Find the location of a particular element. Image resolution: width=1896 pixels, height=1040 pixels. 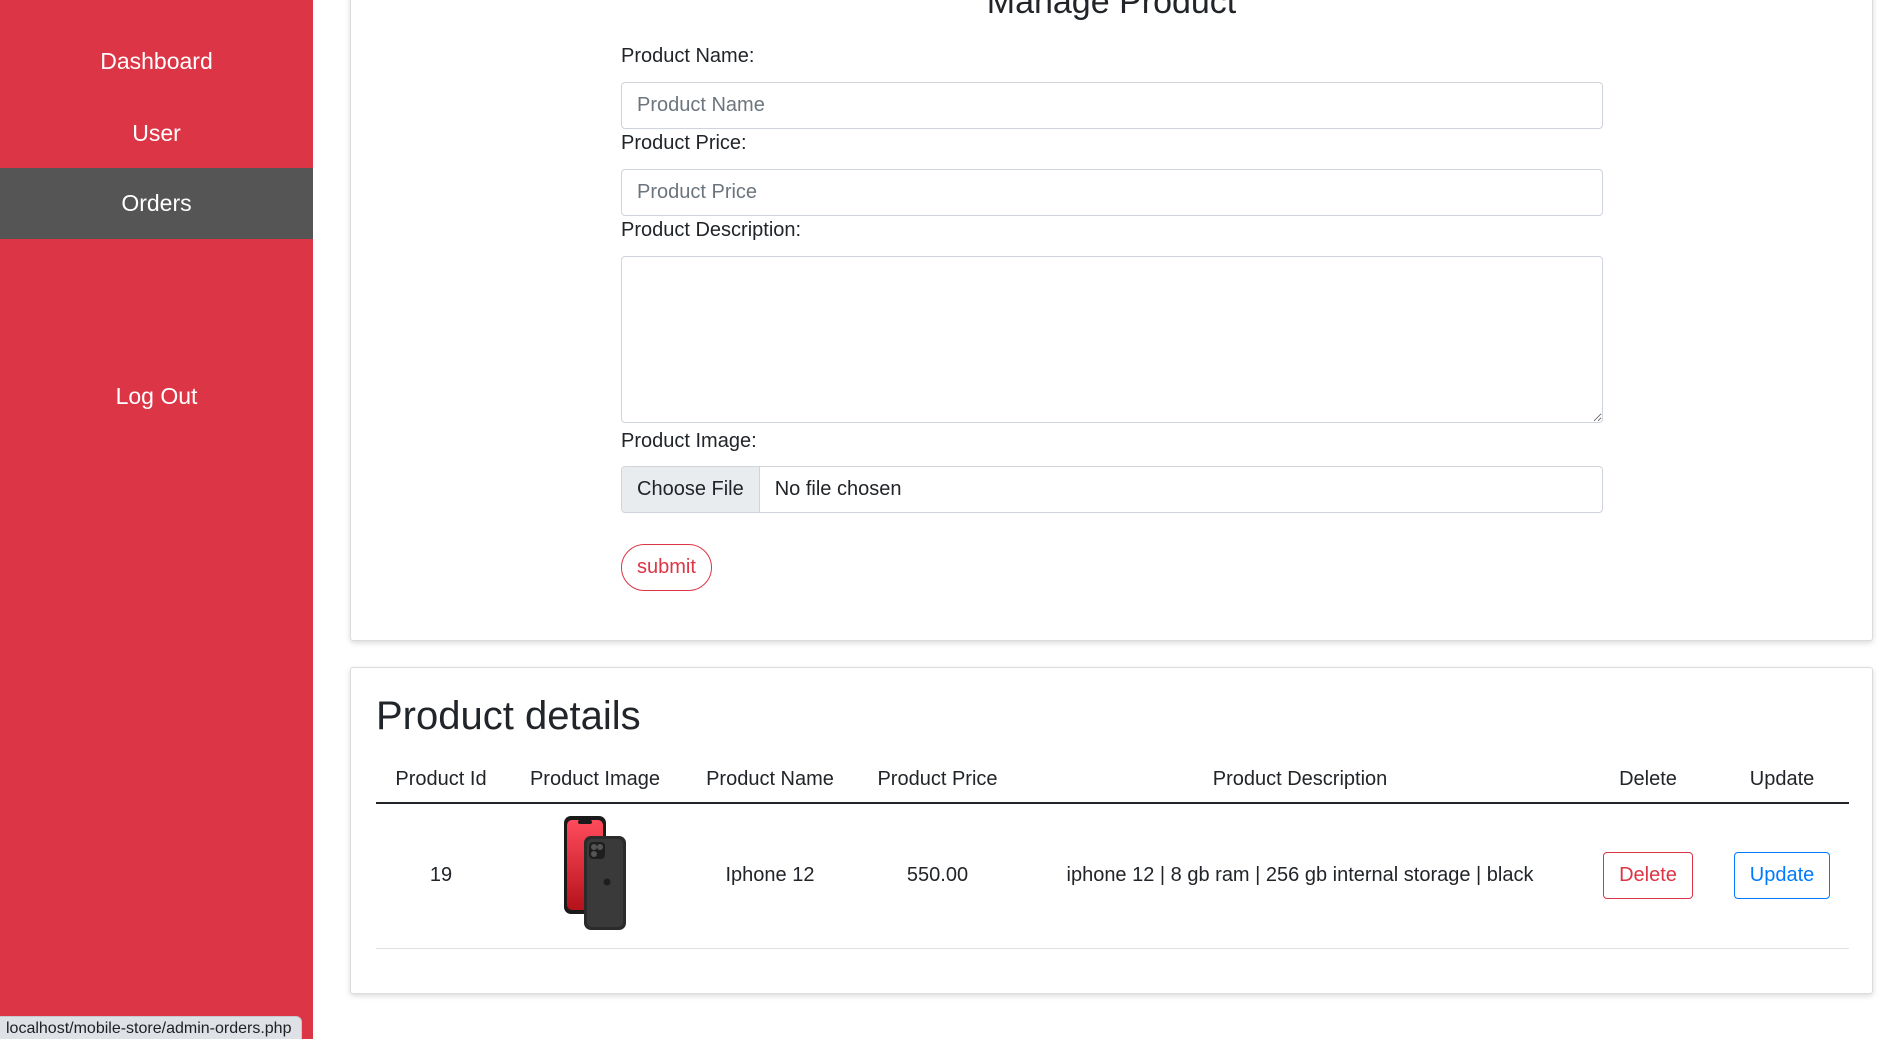

sidebar-item-orders: Orders is located at coordinates (156, 203).